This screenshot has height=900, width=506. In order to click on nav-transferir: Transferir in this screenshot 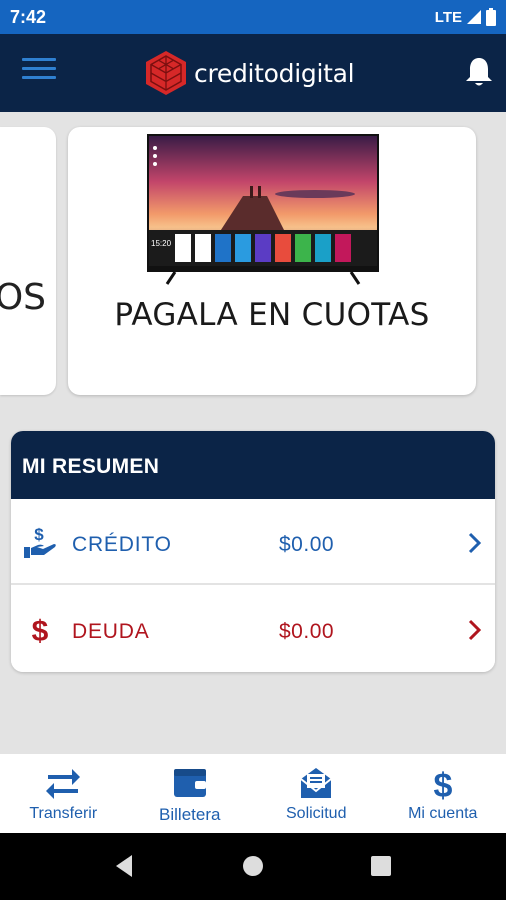, I will do `click(63, 793)`.